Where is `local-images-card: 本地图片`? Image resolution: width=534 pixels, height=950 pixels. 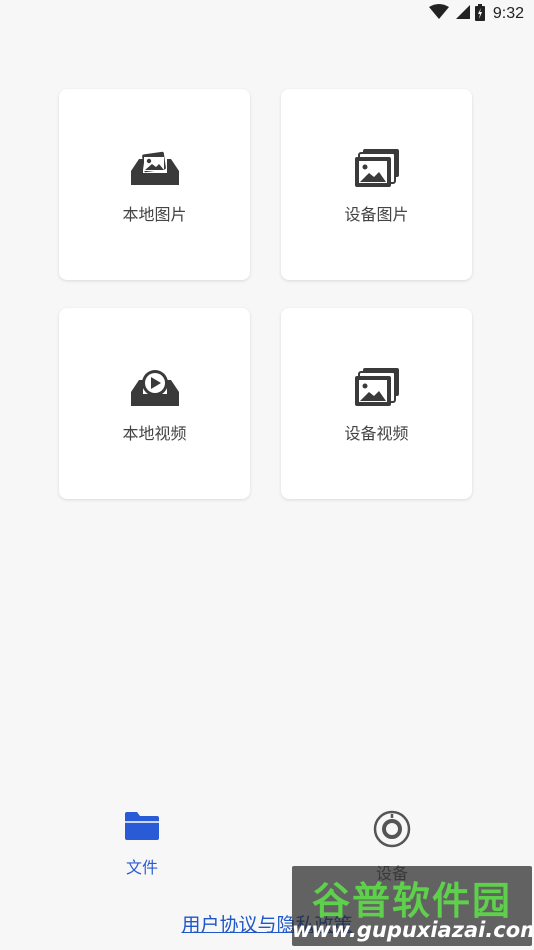 local-images-card: 本地图片 is located at coordinates (154, 184).